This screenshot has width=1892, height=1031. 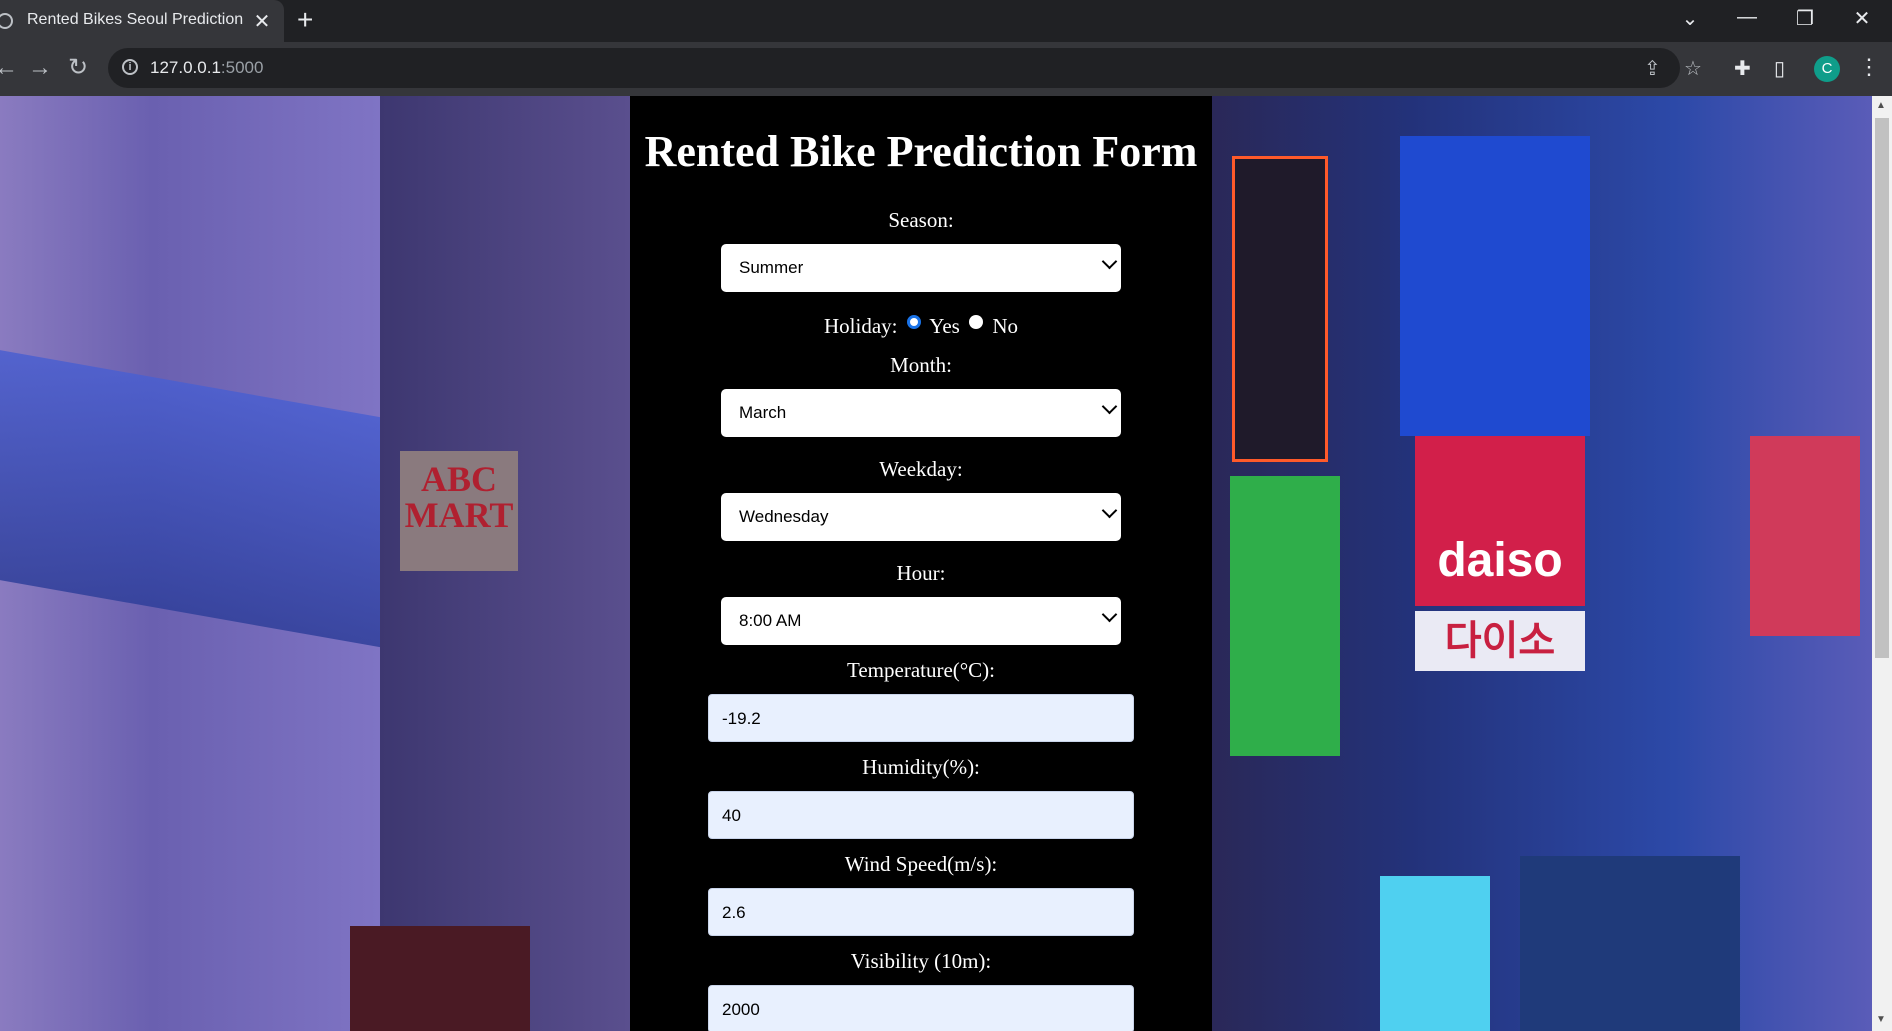 What do you see at coordinates (921, 864) in the screenshot?
I see `wind-speed-label: Wind Speed(m/s):` at bounding box center [921, 864].